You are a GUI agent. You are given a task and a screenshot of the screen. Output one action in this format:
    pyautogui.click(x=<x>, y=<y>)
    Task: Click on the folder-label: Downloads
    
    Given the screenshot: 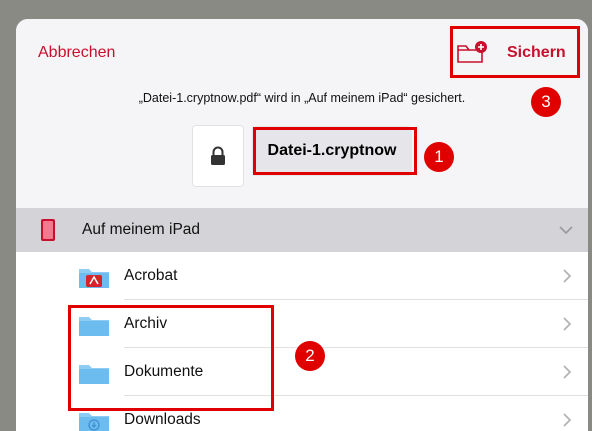 What is the action you would take?
    pyautogui.click(x=162, y=419)
    